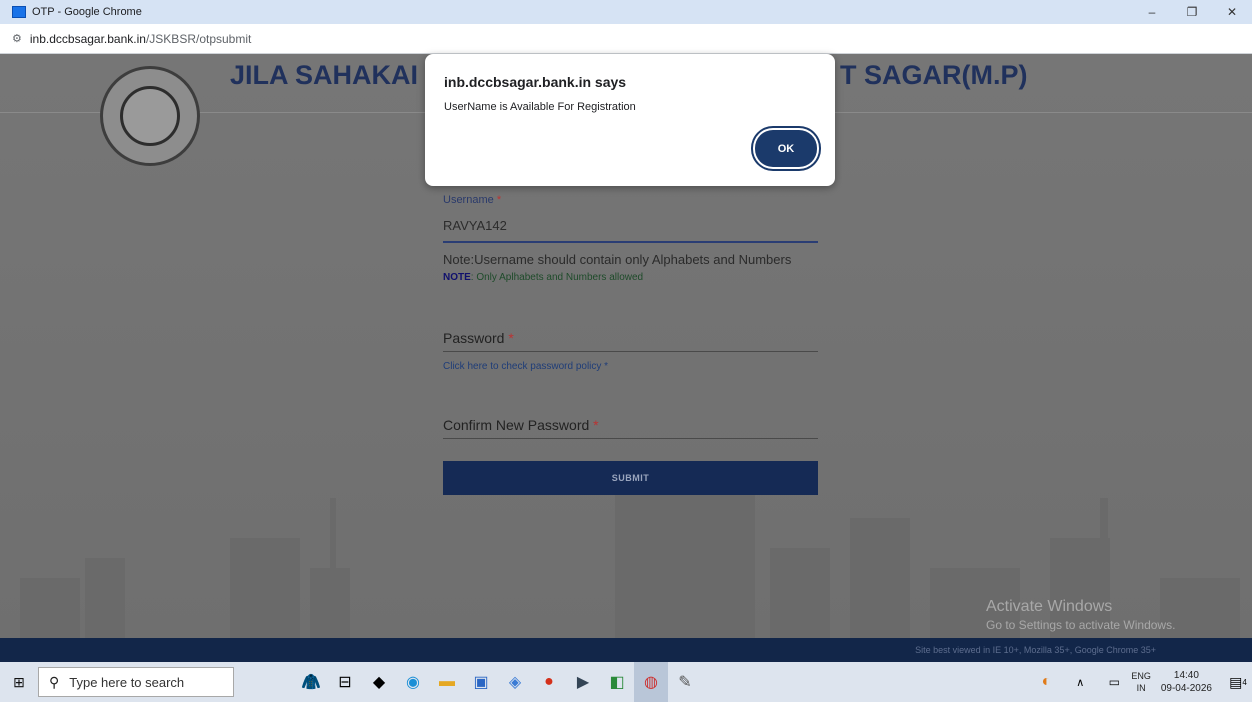  What do you see at coordinates (198, 39) in the screenshot?
I see `url-path: /JSKBSR/otpsubmit` at bounding box center [198, 39].